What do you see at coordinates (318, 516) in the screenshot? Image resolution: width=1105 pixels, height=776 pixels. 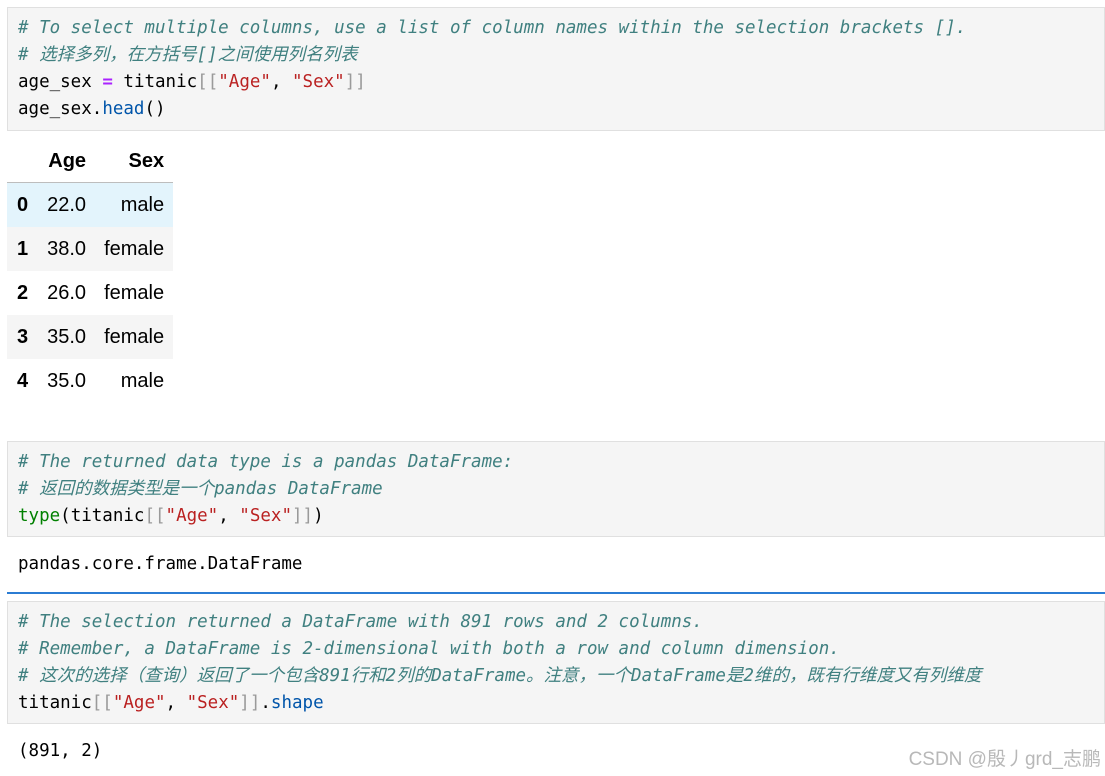 I see `call-close: )` at bounding box center [318, 516].